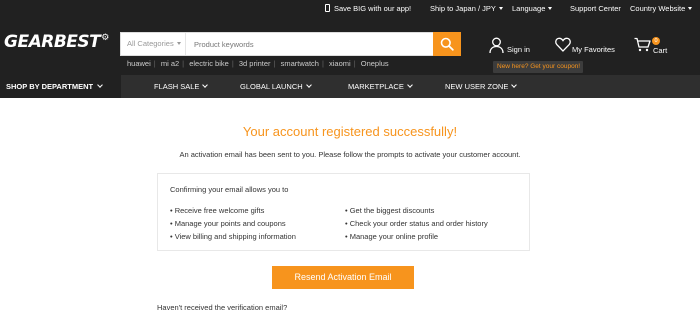 Image resolution: width=700 pixels, height=317 pixels. Describe the element at coordinates (529, 8) in the screenshot. I see `language-label: Language` at that location.